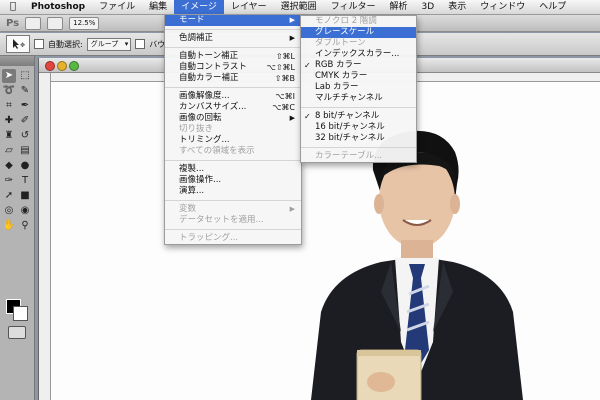 This screenshot has height=400, width=600. What do you see at coordinates (340, 43) in the screenshot?
I see `mode-menu-item-label: ダブルトーン` at bounding box center [340, 43].